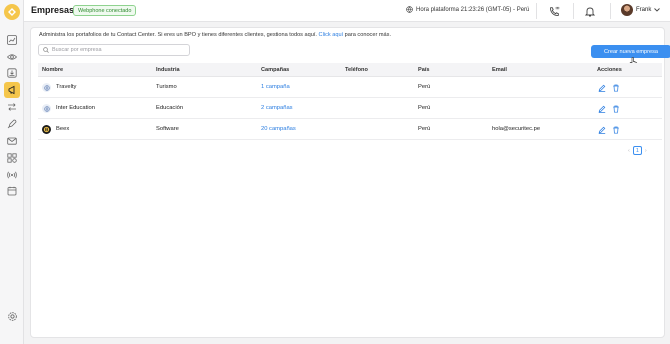 Image resolution: width=670 pixels, height=344 pixels. I want to click on platform-clock: Hora plataforma 21:23:26 (GMT-05) - Perú, so click(467, 9).